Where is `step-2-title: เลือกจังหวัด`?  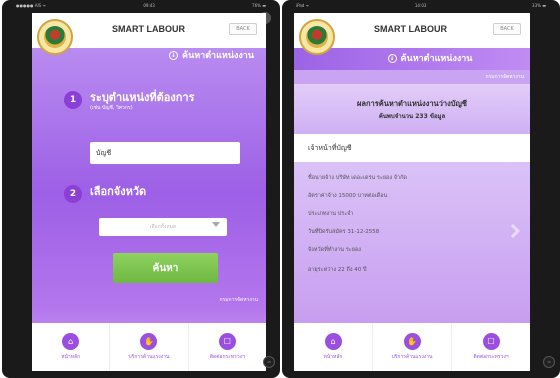
step-2-title: เลือกจังหวัด is located at coordinates (118, 191).